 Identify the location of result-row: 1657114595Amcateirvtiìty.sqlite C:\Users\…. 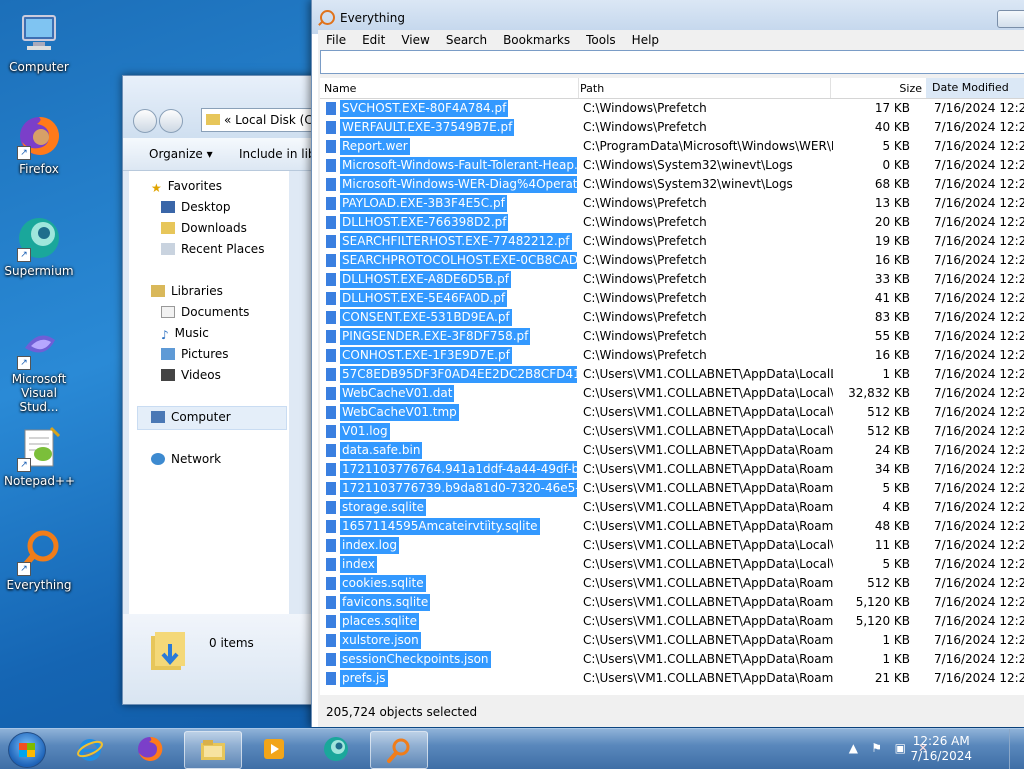
(672, 526).